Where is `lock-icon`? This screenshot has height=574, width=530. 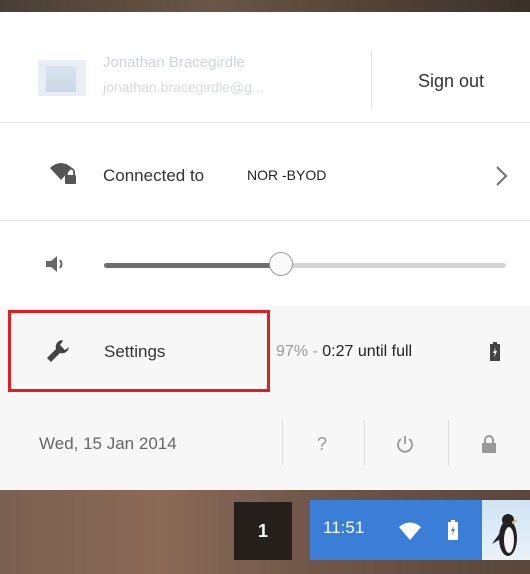
lock-icon is located at coordinates (489, 444).